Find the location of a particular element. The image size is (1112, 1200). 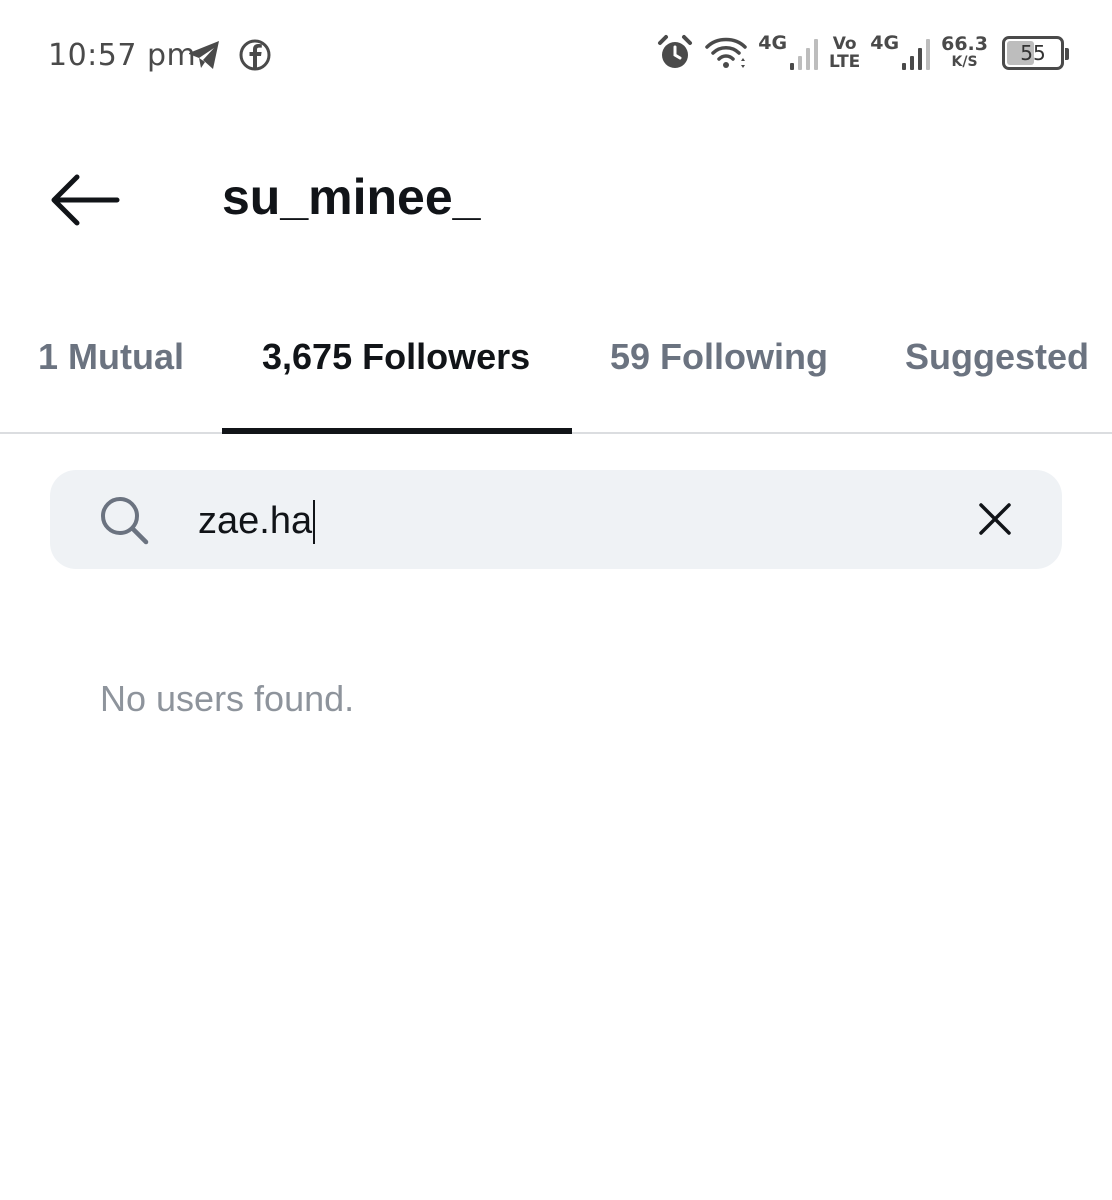

status-left-icons is located at coordinates (229, 55).